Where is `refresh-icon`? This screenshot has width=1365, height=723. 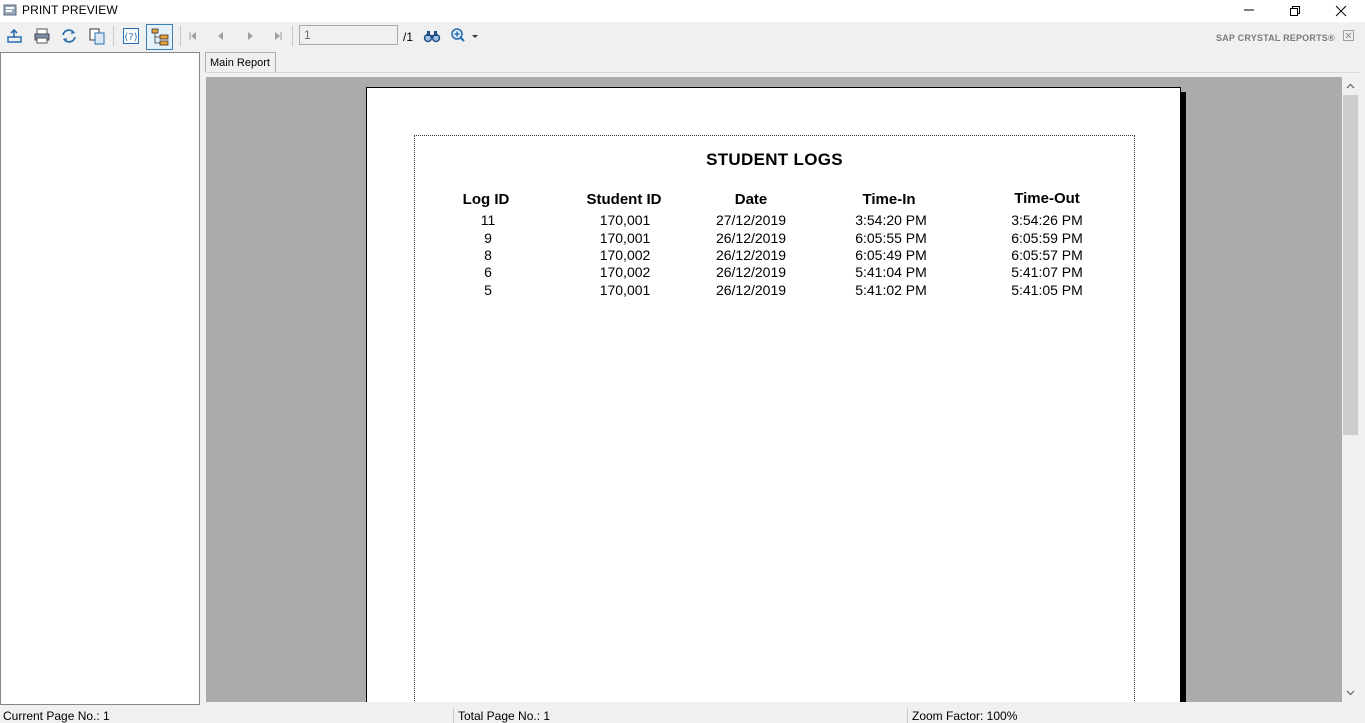 refresh-icon is located at coordinates (69, 36).